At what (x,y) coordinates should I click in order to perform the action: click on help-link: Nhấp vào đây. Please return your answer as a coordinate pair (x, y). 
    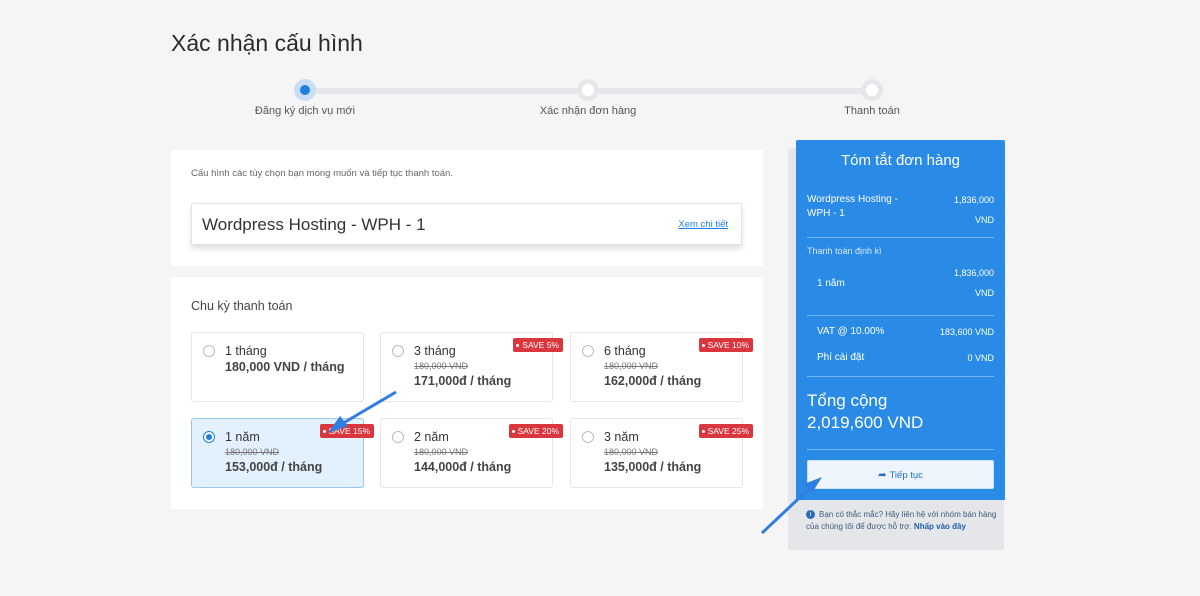
    Looking at the image, I should click on (940, 526).